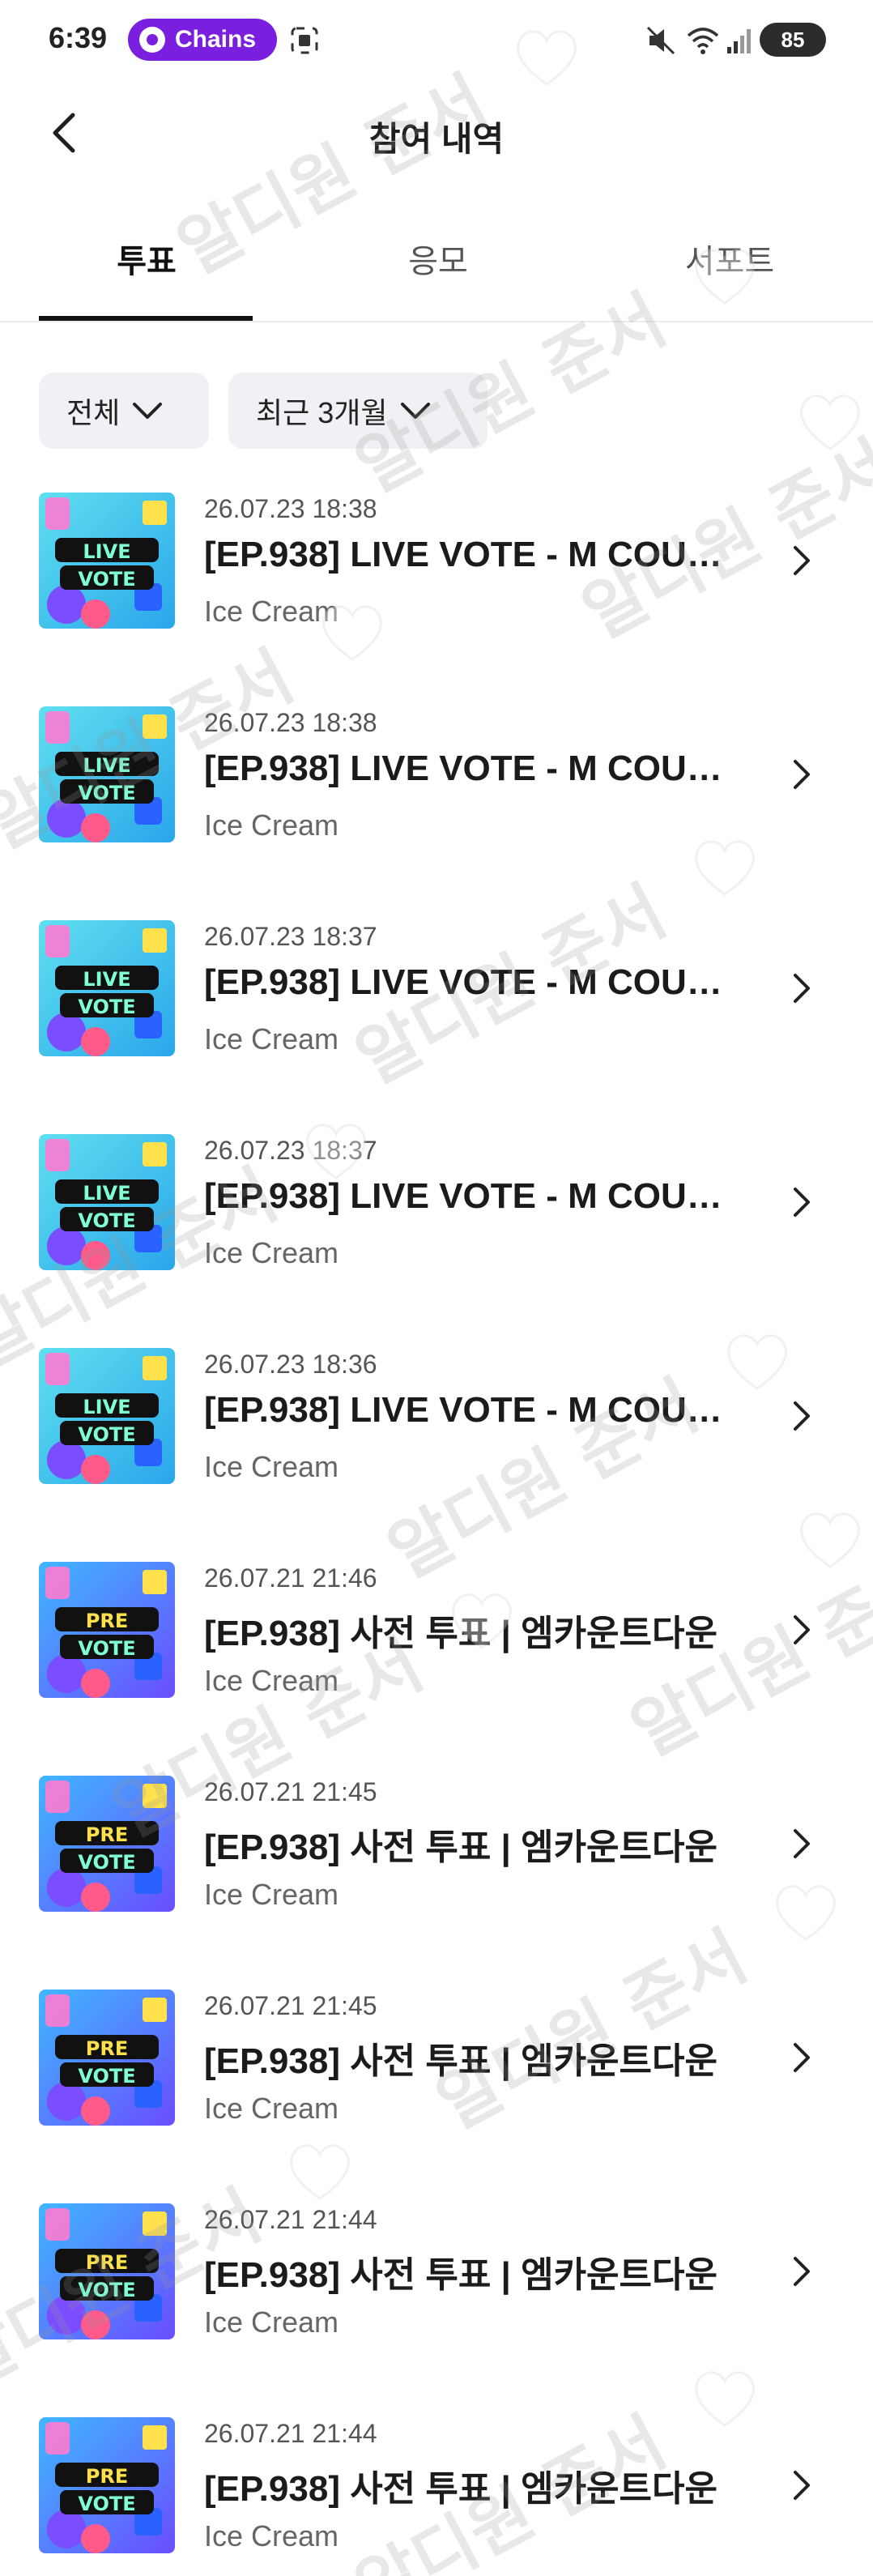  What do you see at coordinates (78, 38) in the screenshot?
I see `status-time: 6:39` at bounding box center [78, 38].